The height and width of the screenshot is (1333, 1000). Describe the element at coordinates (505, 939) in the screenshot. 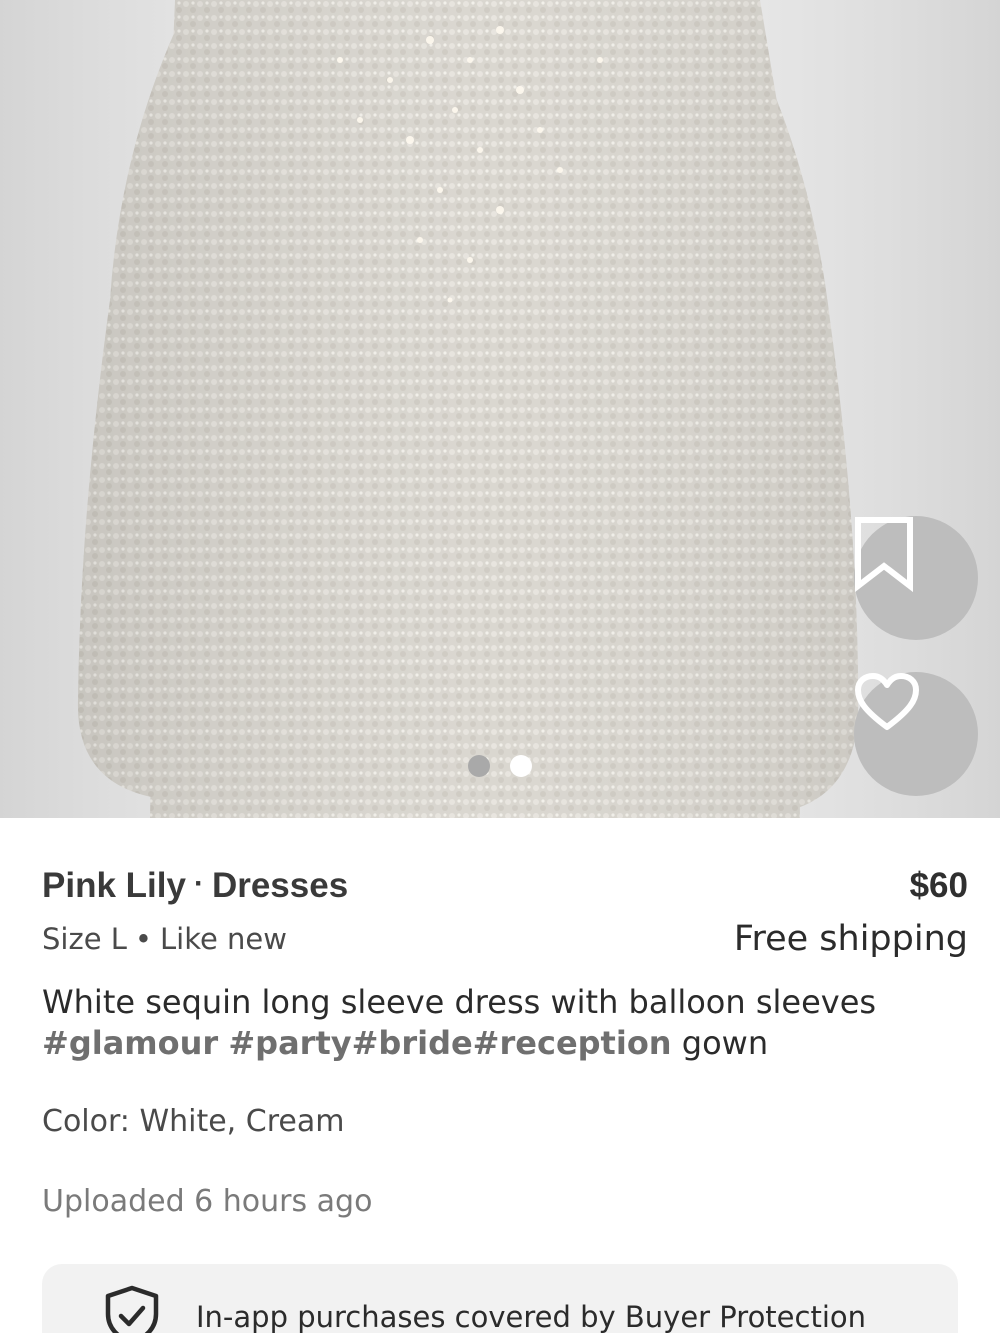

I see `meta-row: Size L • Like new Free shipping` at that location.